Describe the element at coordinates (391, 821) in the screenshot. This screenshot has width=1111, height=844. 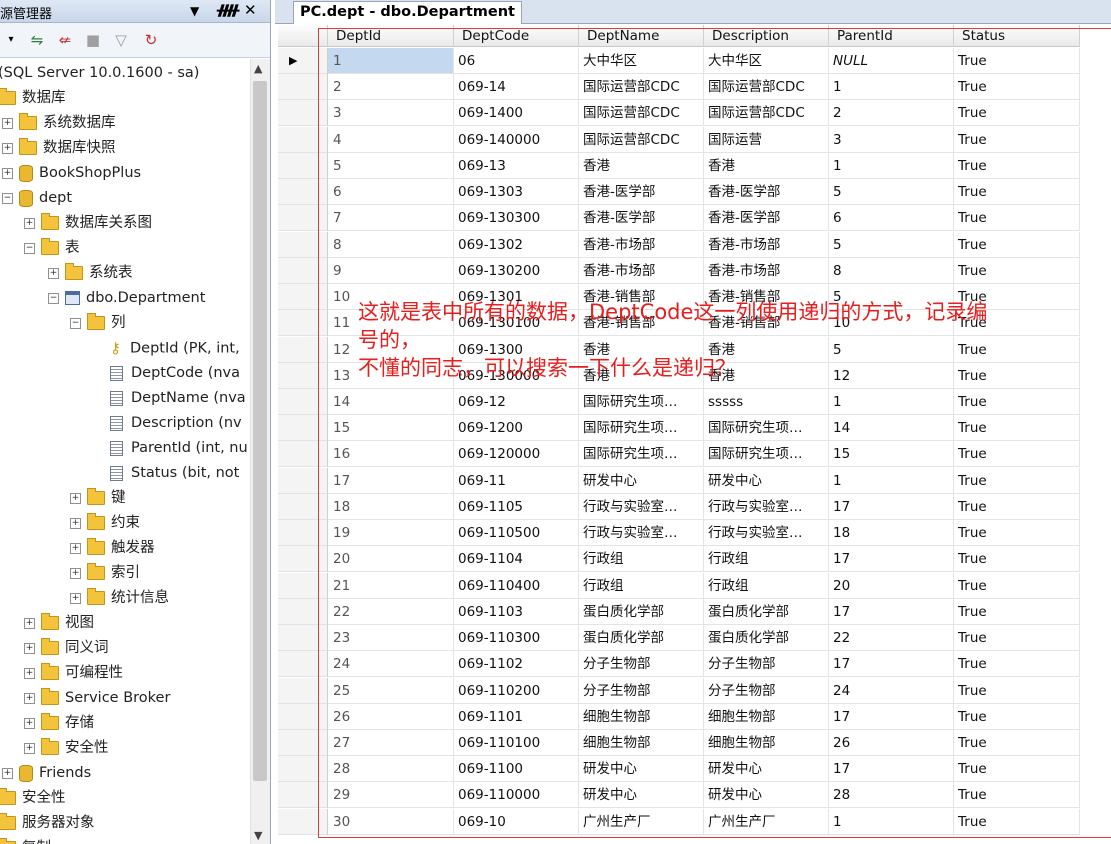
I see `grid-cell: 30` at that location.